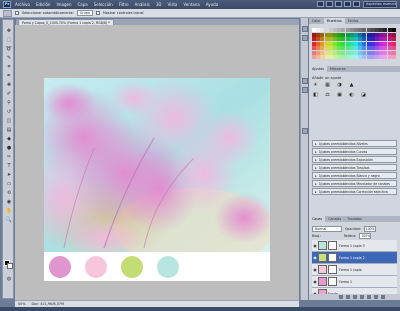  Describe the element at coordinates (9, 139) in the screenshot. I see `blur-tool-icon: ◆` at that location.